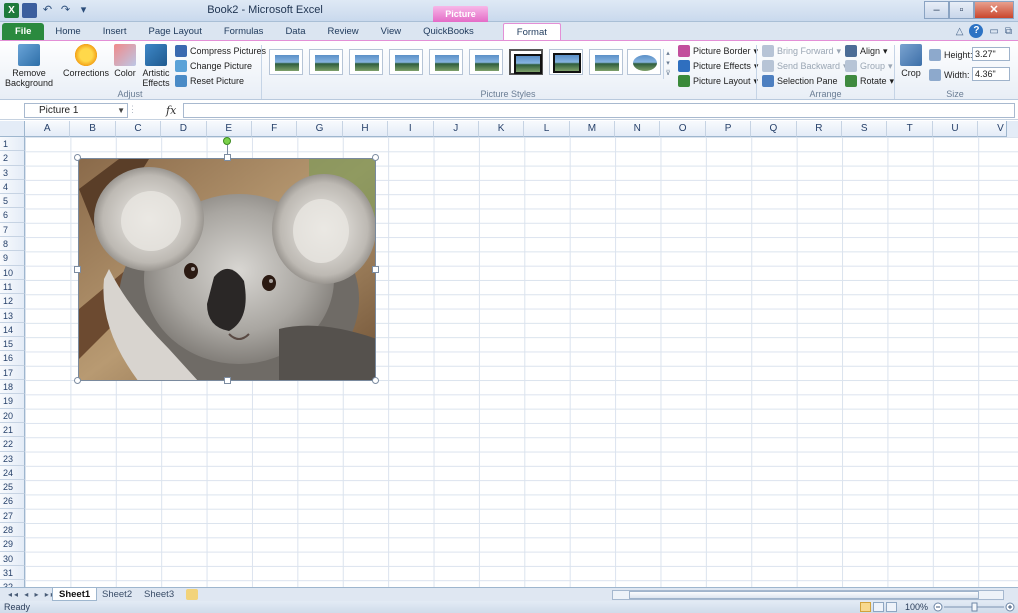 Image resolution: width=1018 pixels, height=613 pixels. I want to click on zoom-slider, so click(974, 607).